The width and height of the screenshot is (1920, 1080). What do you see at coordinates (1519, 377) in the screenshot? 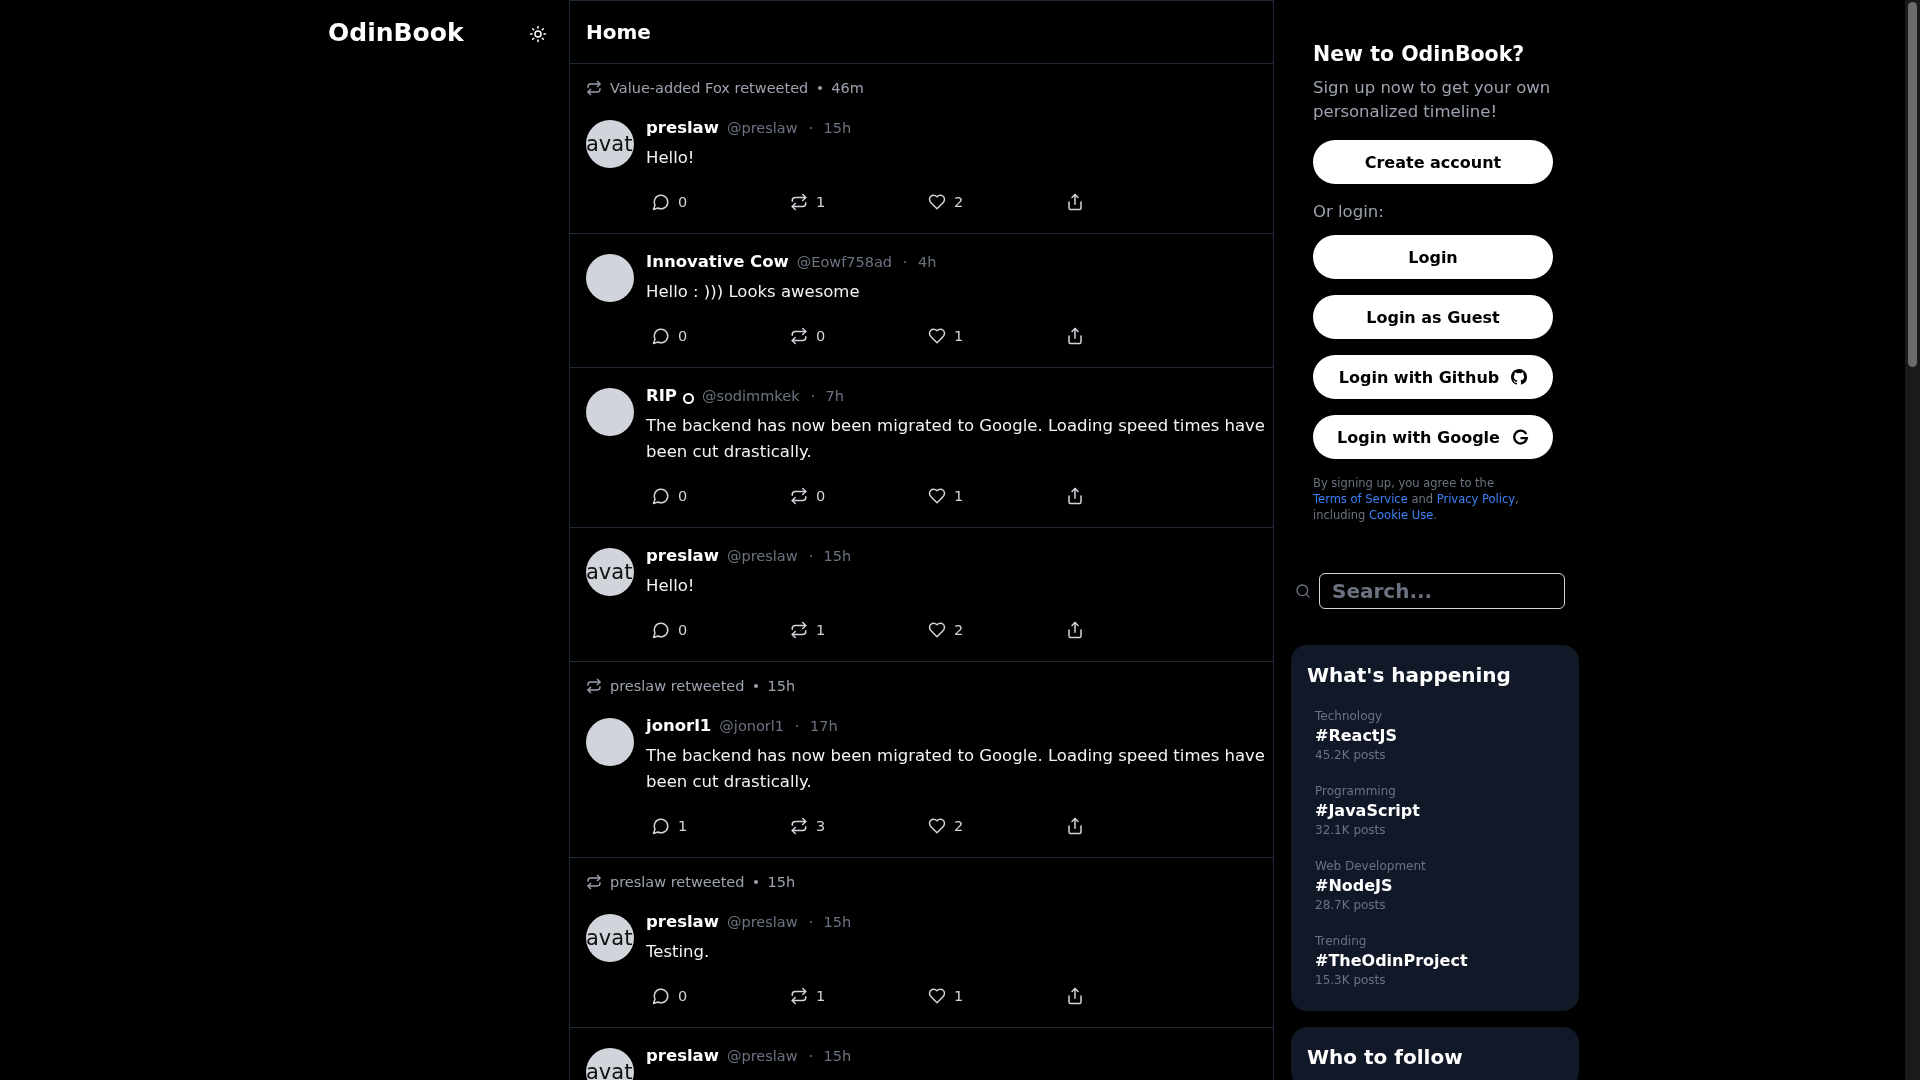
I see `github-icon` at bounding box center [1519, 377].